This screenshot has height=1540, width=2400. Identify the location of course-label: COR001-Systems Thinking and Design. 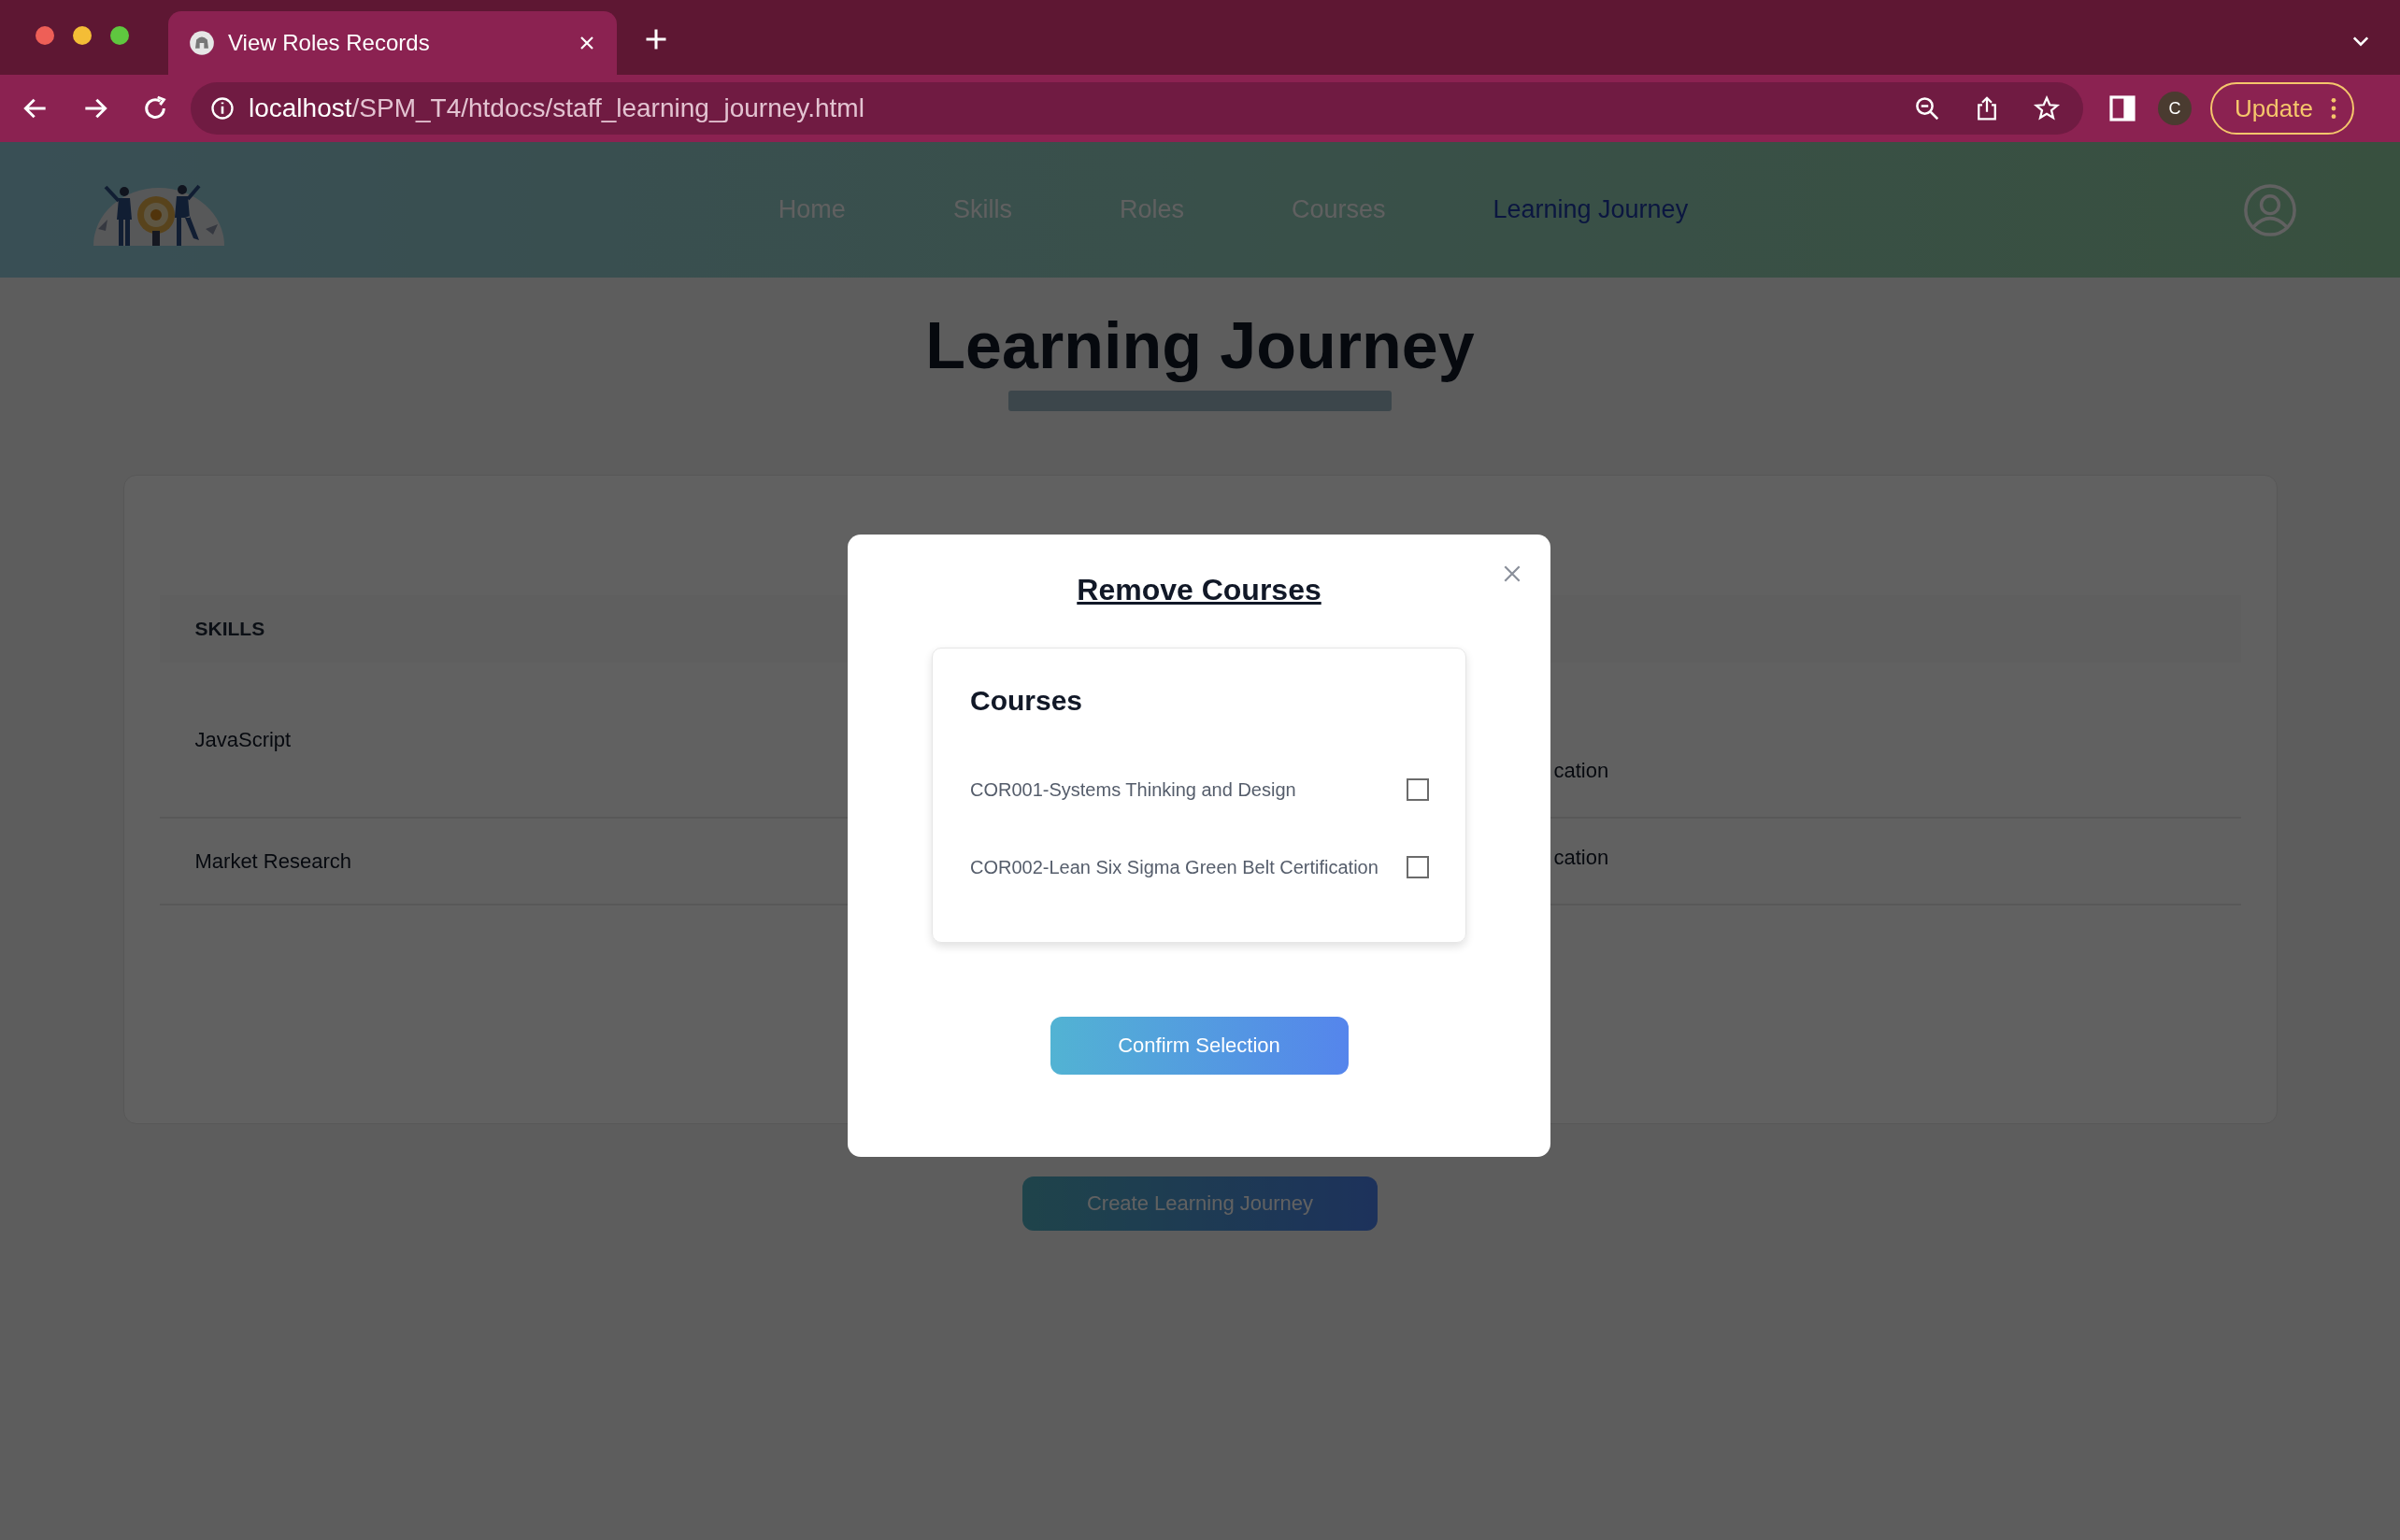
(1133, 789).